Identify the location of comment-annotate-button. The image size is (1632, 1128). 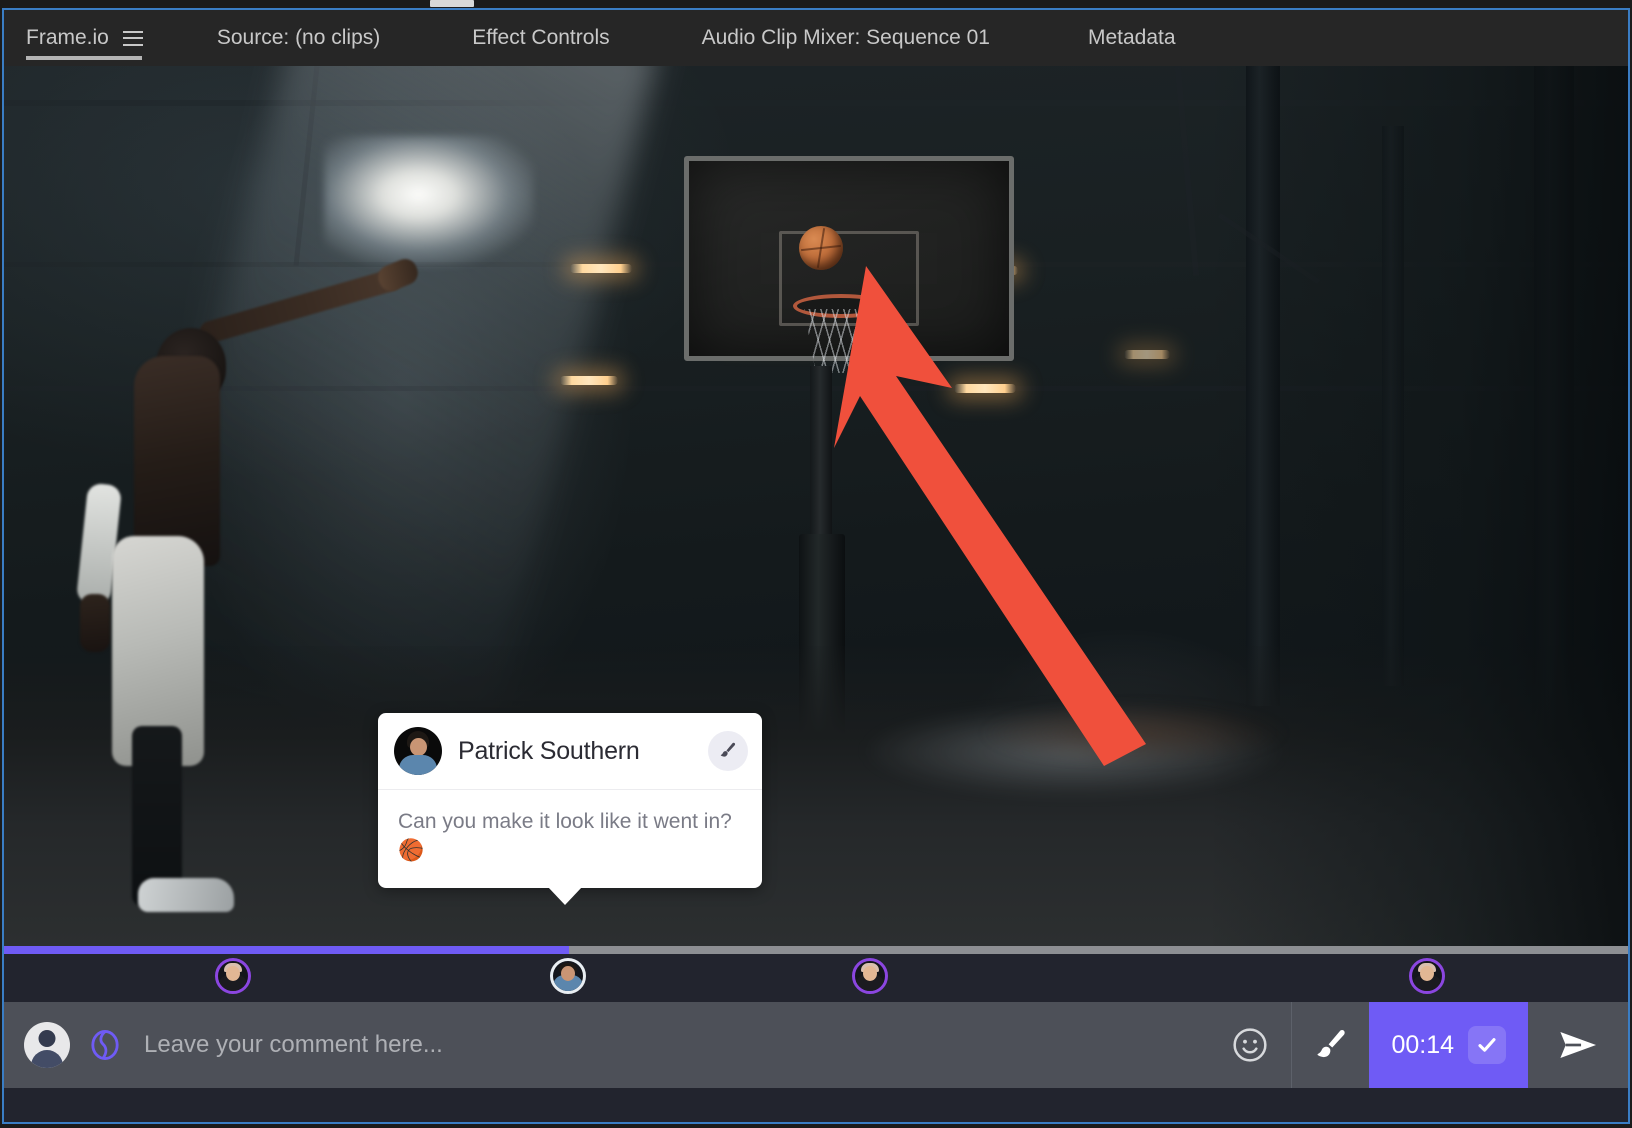
(728, 751).